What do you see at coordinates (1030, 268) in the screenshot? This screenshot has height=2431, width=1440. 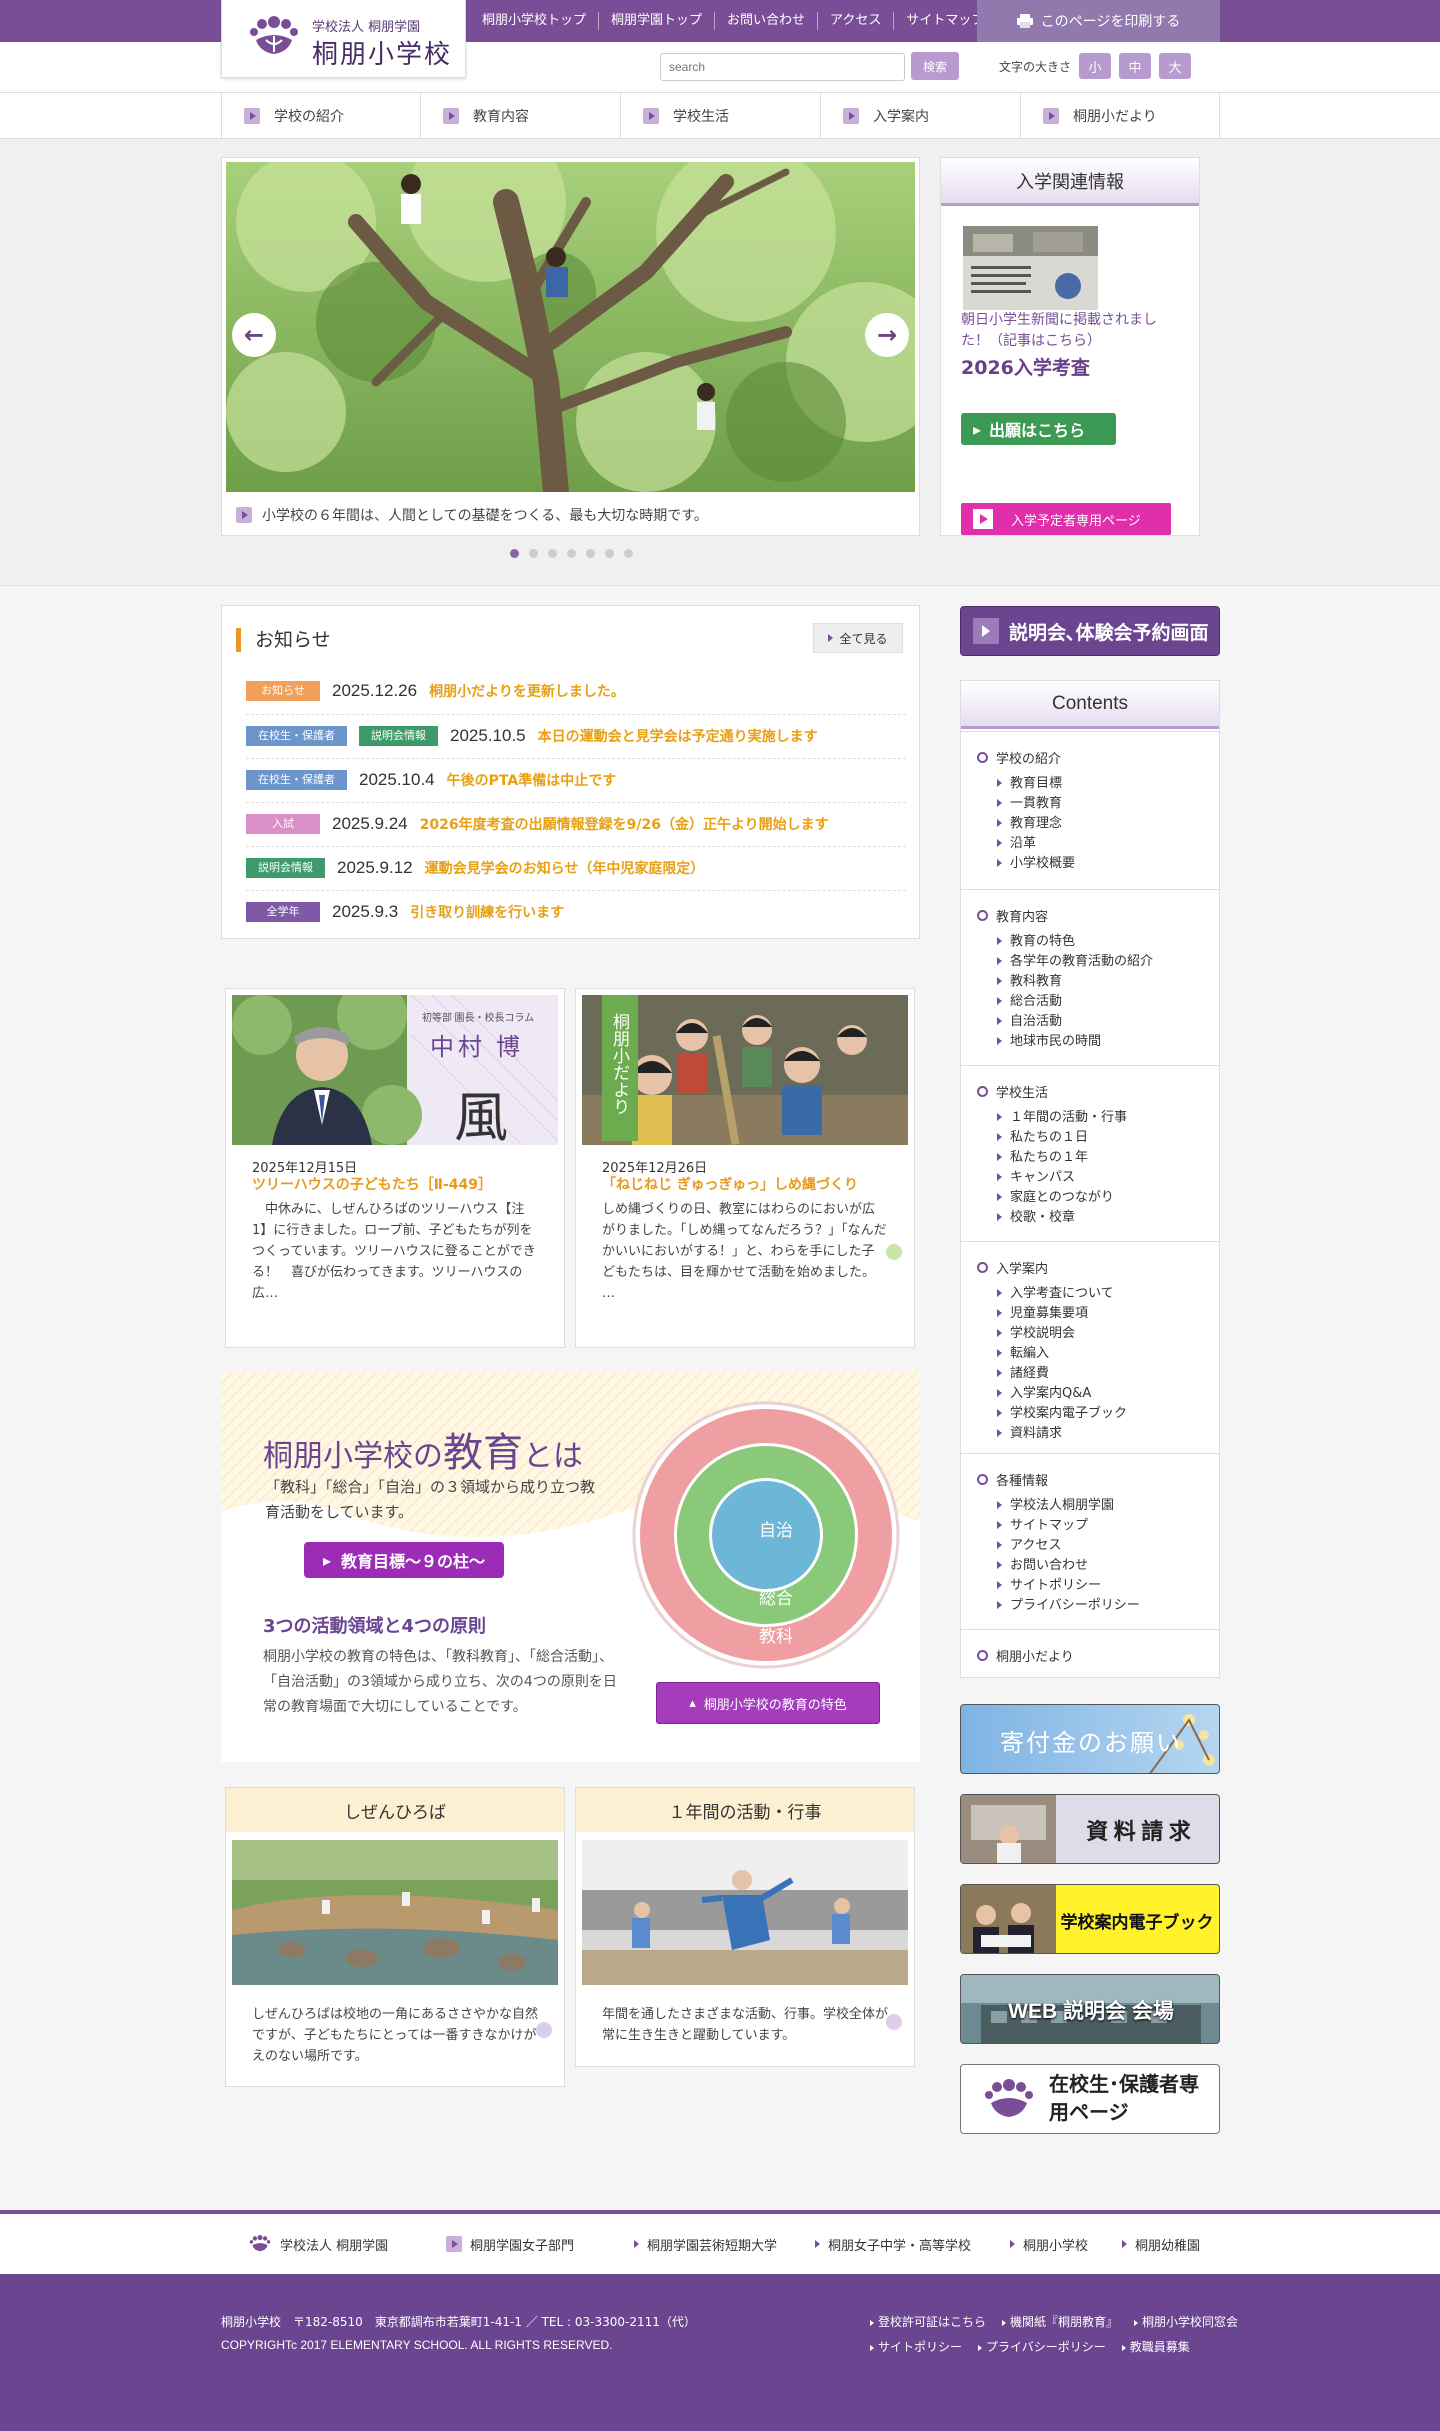 I see `newspaper-thumbnail` at bounding box center [1030, 268].